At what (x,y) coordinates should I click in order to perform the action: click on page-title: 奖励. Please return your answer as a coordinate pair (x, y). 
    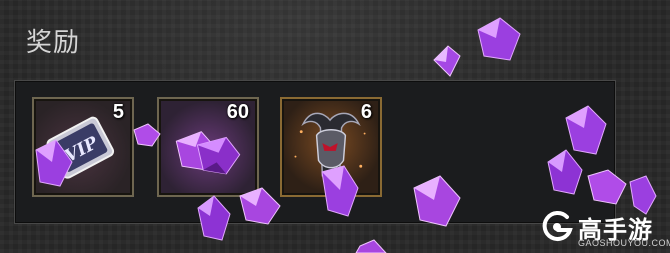
    Looking at the image, I should click on (53, 43).